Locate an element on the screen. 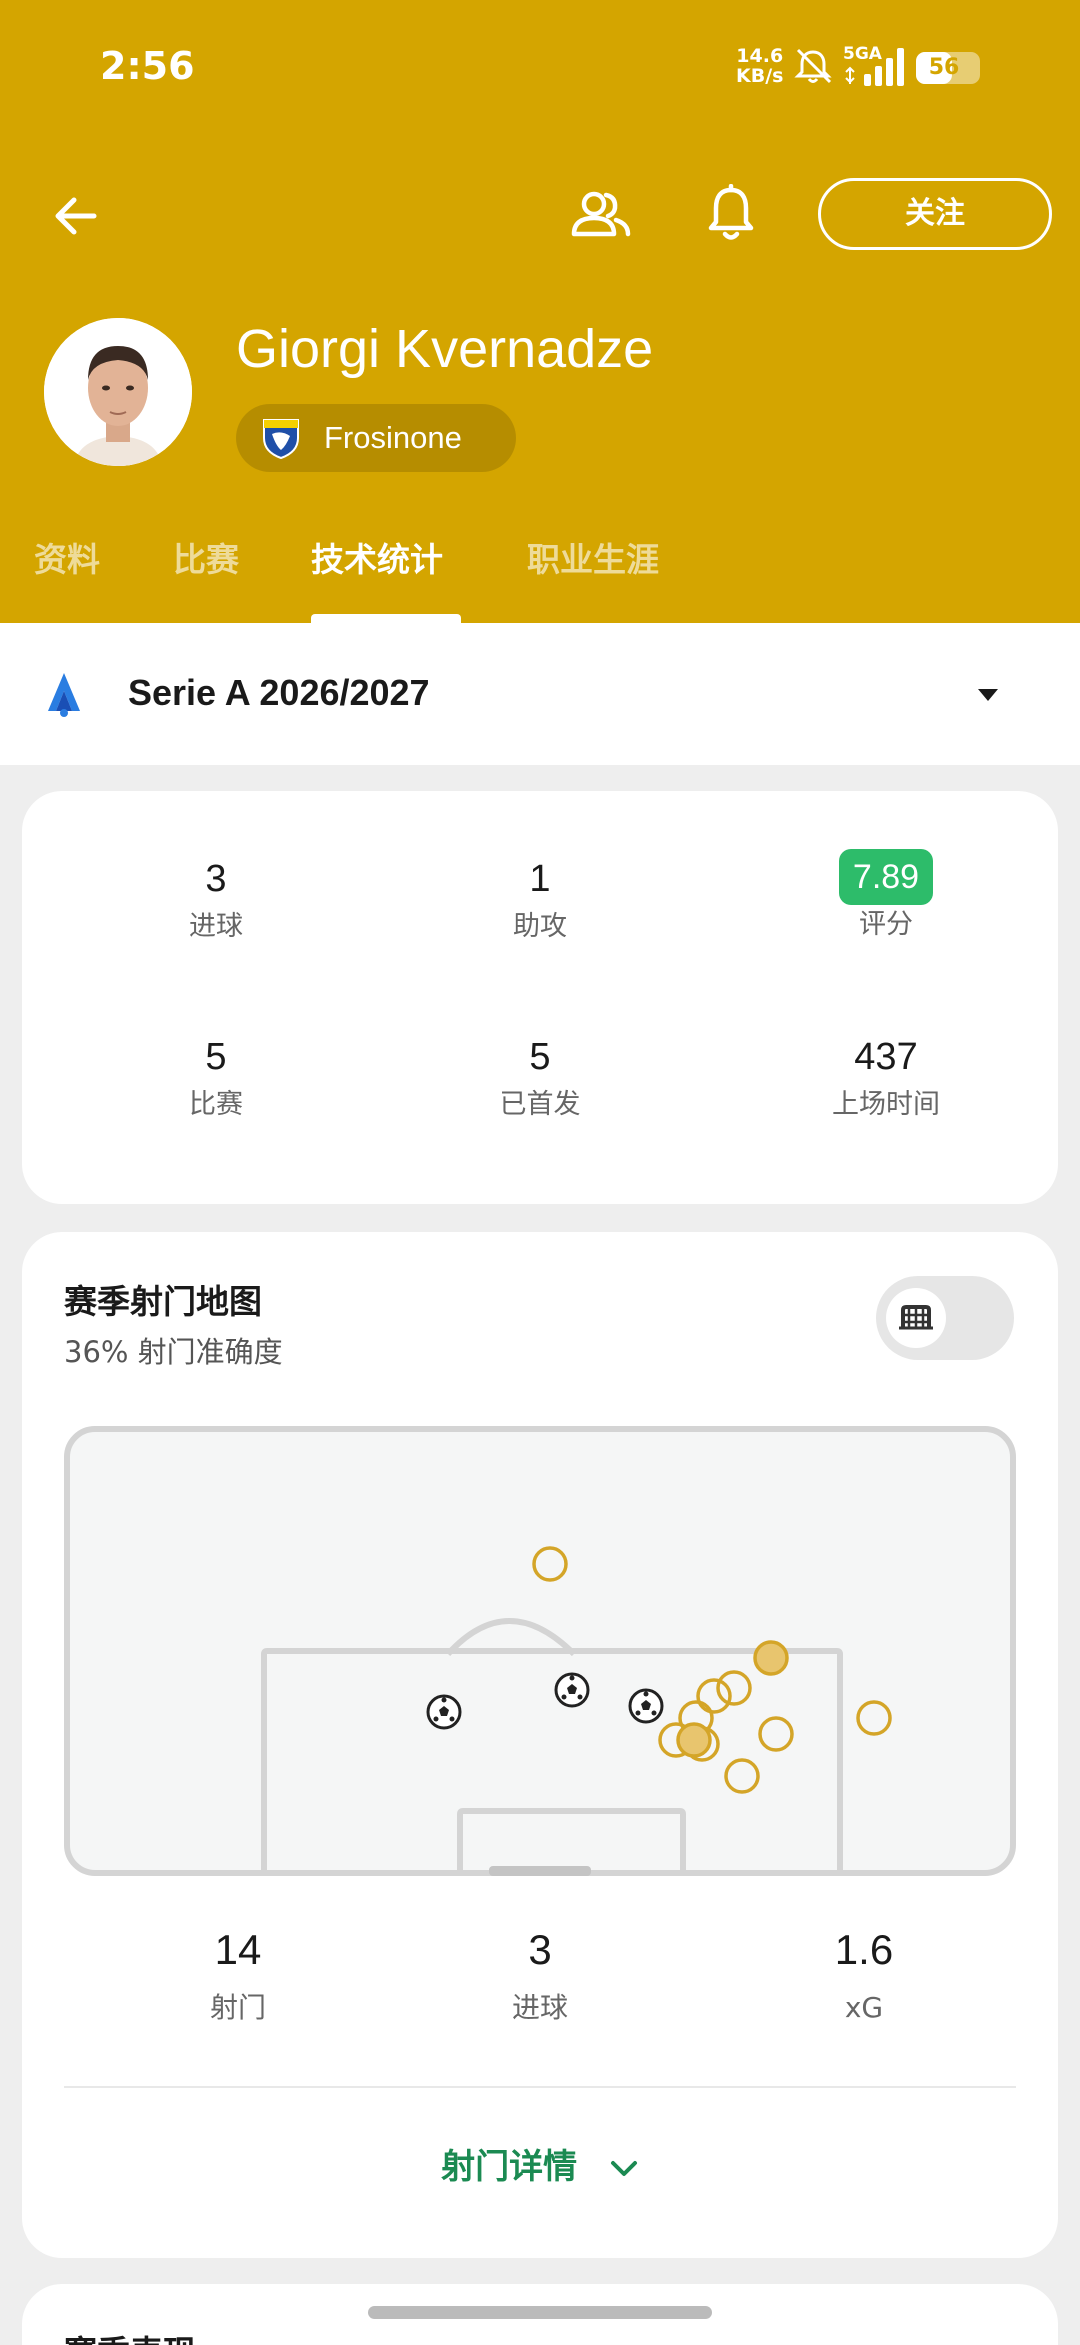  summary-value: 3 is located at coordinates (540, 1949).